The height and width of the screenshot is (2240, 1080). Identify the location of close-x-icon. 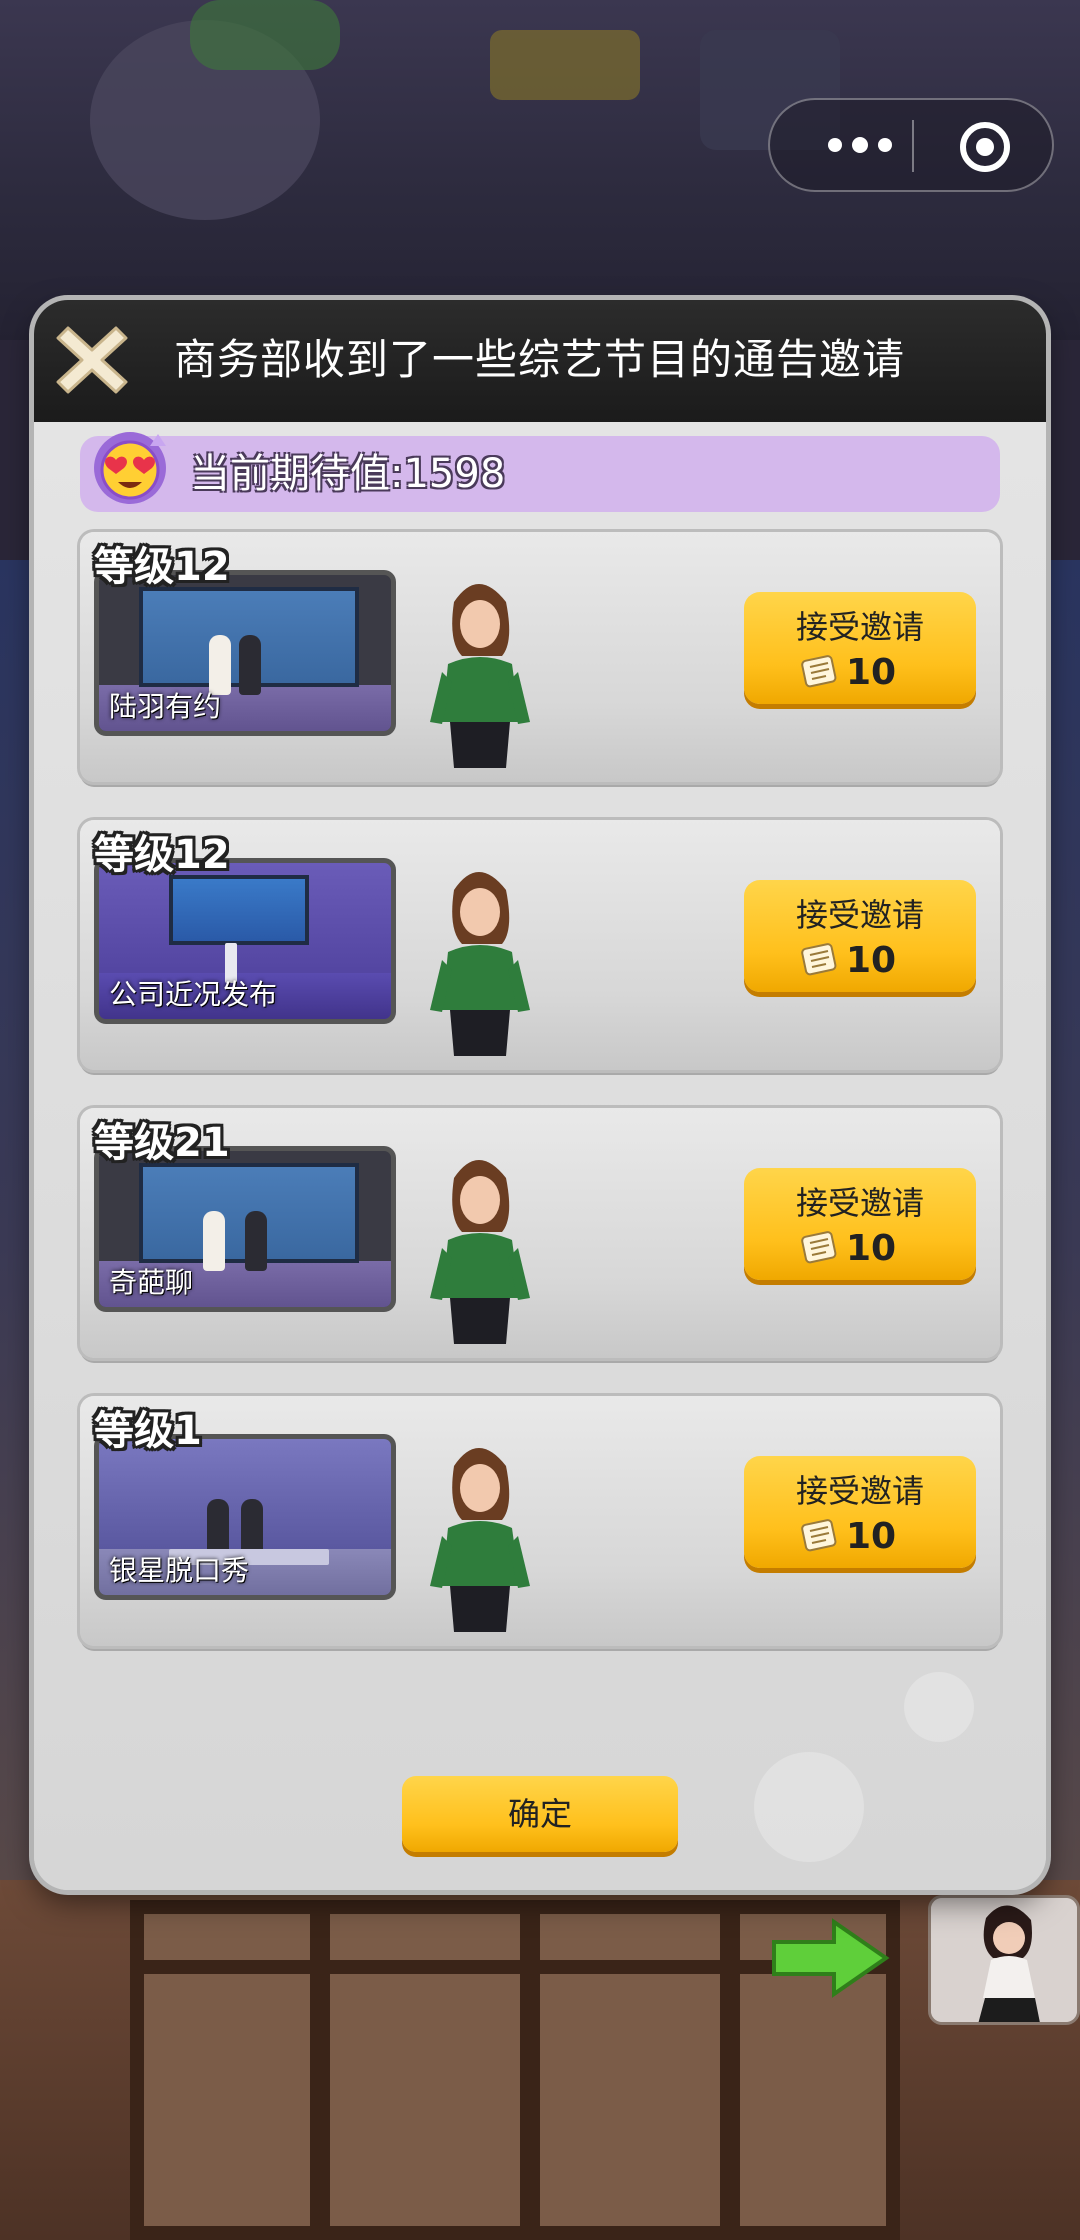
(92, 360).